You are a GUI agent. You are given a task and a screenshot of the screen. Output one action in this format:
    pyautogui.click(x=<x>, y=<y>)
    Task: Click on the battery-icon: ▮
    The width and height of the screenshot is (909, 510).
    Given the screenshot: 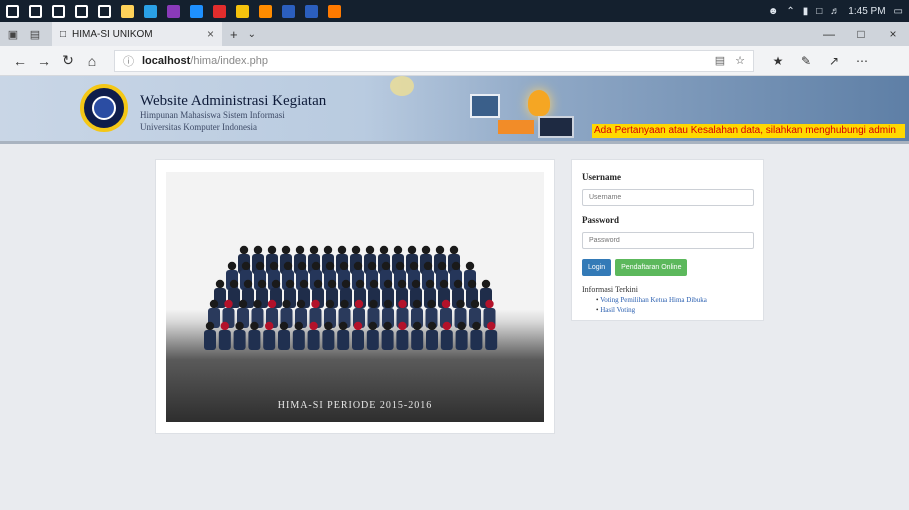 What is the action you would take?
    pyautogui.click(x=806, y=11)
    